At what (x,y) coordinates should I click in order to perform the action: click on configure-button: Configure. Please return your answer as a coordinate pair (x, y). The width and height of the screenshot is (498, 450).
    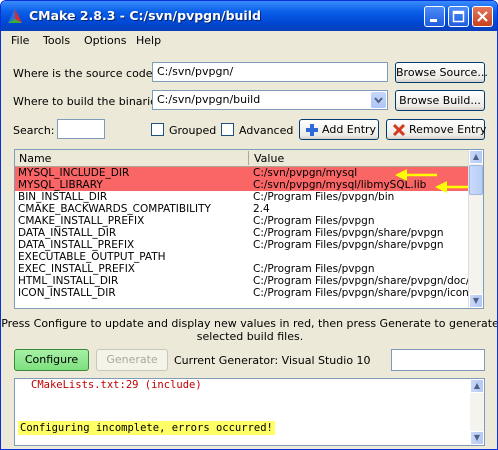
    Looking at the image, I should click on (51, 360).